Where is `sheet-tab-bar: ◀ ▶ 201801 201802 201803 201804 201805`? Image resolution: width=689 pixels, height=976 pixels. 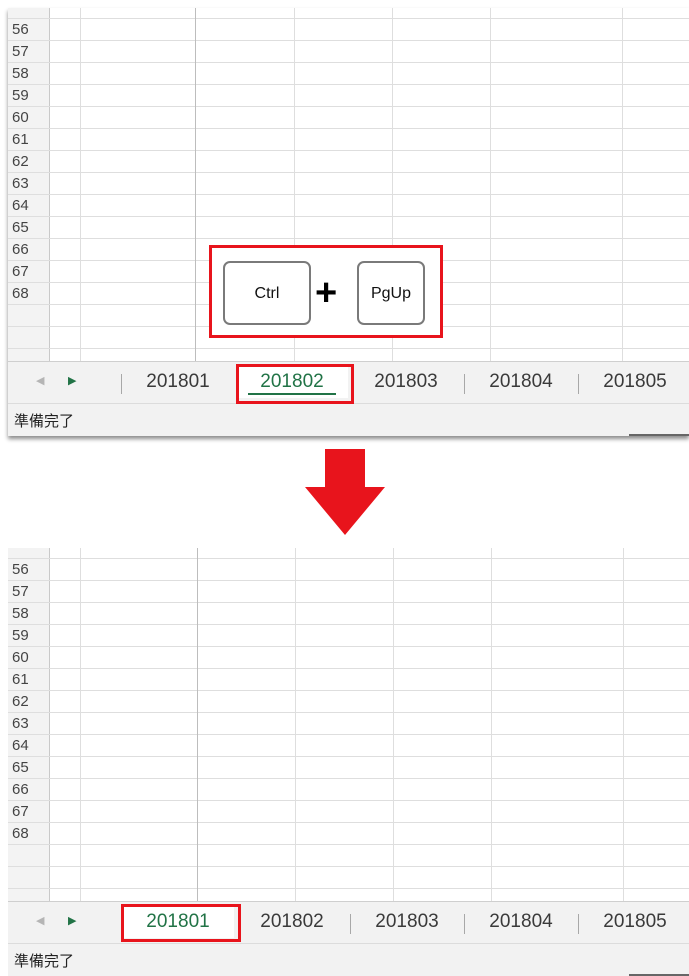 sheet-tab-bar: ◀ ▶ 201801 201802 201803 201804 201805 is located at coordinates (348, 922).